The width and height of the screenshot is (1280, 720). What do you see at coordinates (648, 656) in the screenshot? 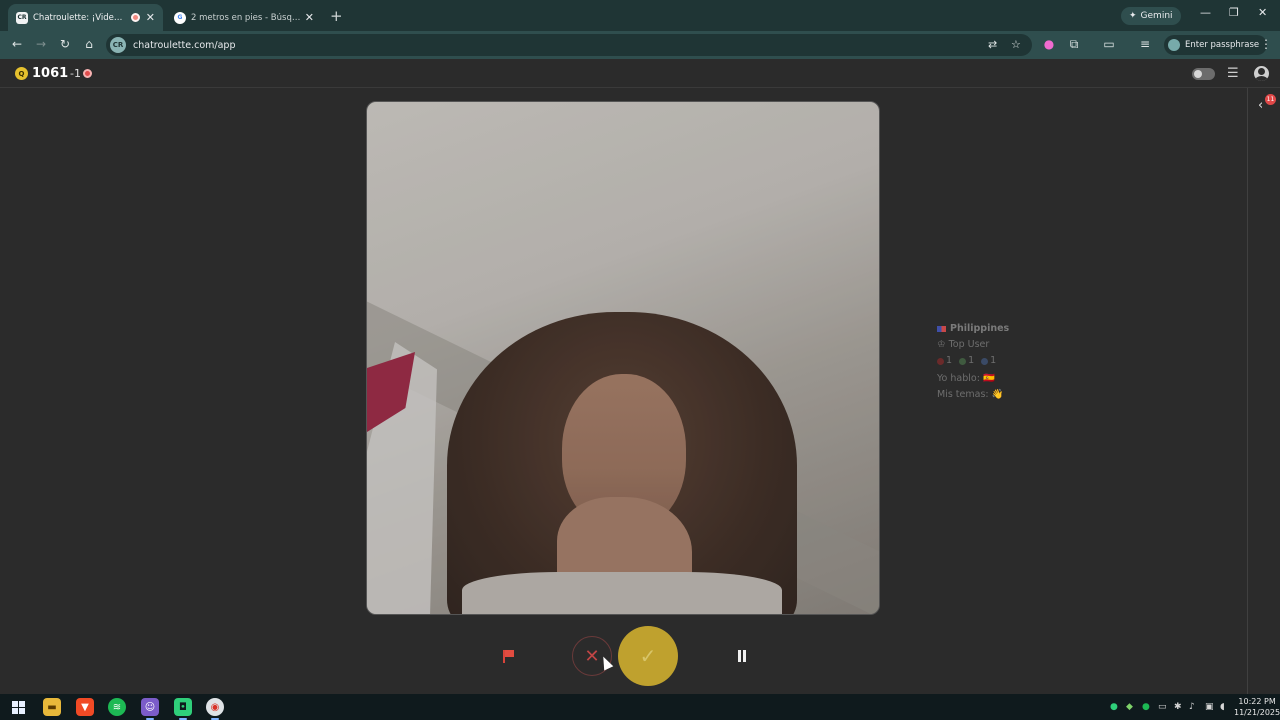
I see `accept-button: ✓` at bounding box center [648, 656].